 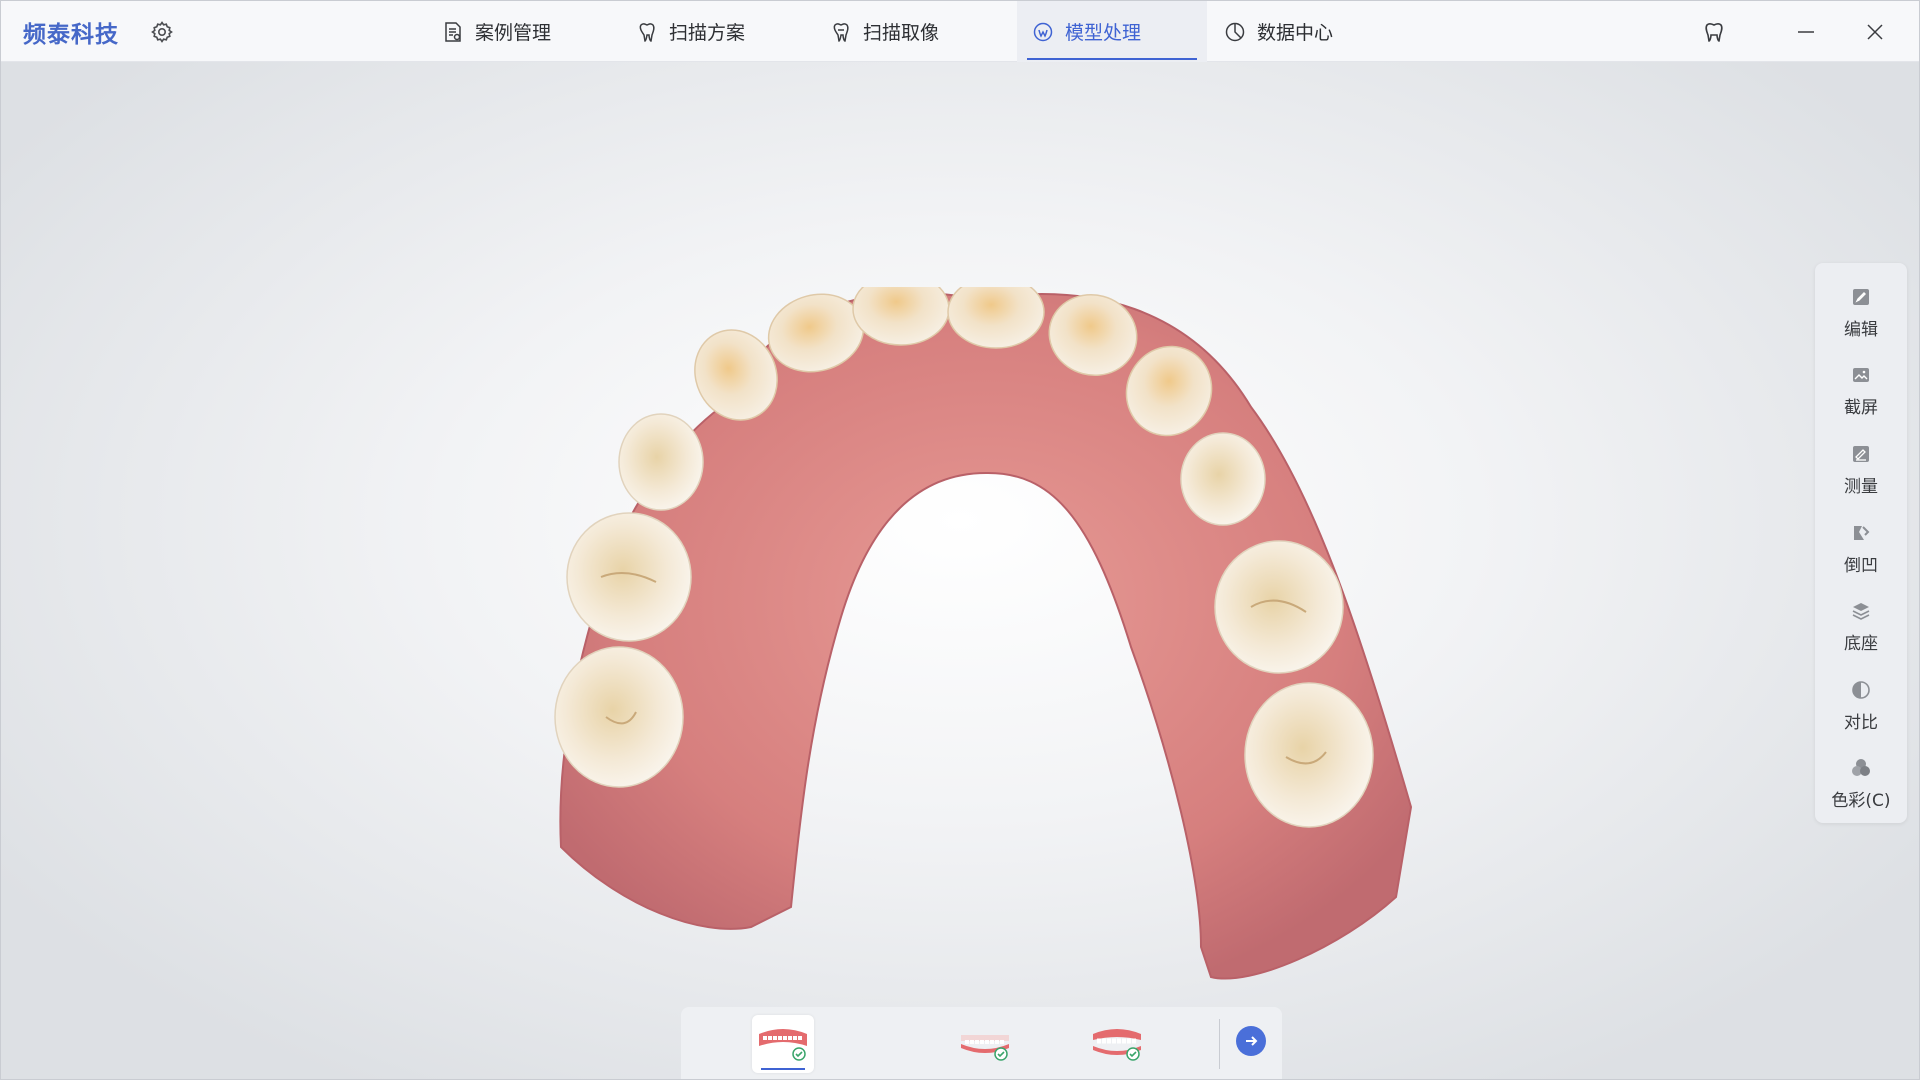 I want to click on upper-jaw-icon, so click(x=783, y=1045).